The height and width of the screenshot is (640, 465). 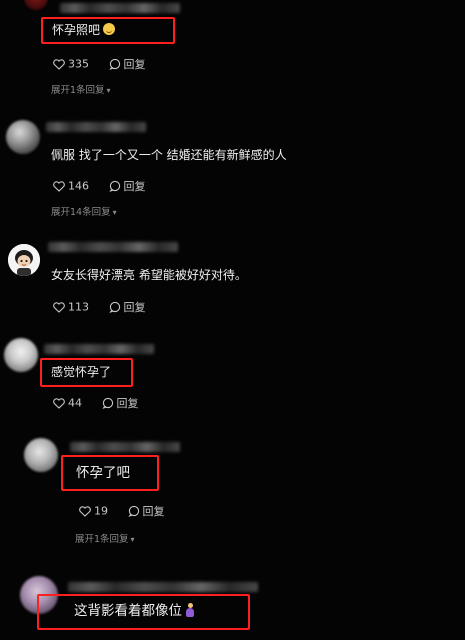 I want to click on comment-item: 这背影看着都像位, so click(x=232, y=606).